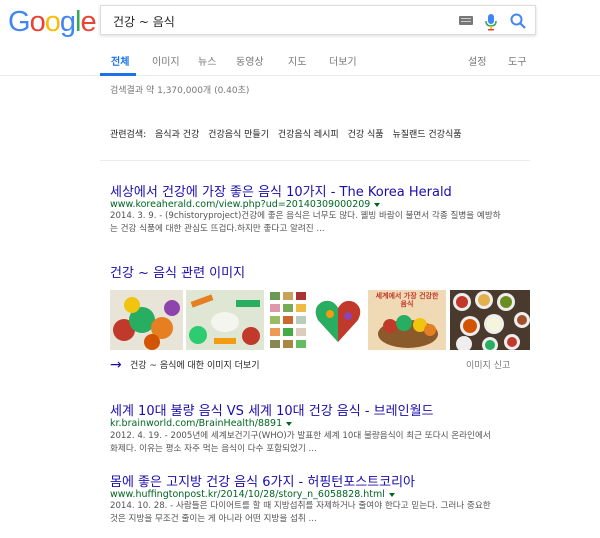  Describe the element at coordinates (118, 74) in the screenshot. I see `active-tab-indicator` at that location.